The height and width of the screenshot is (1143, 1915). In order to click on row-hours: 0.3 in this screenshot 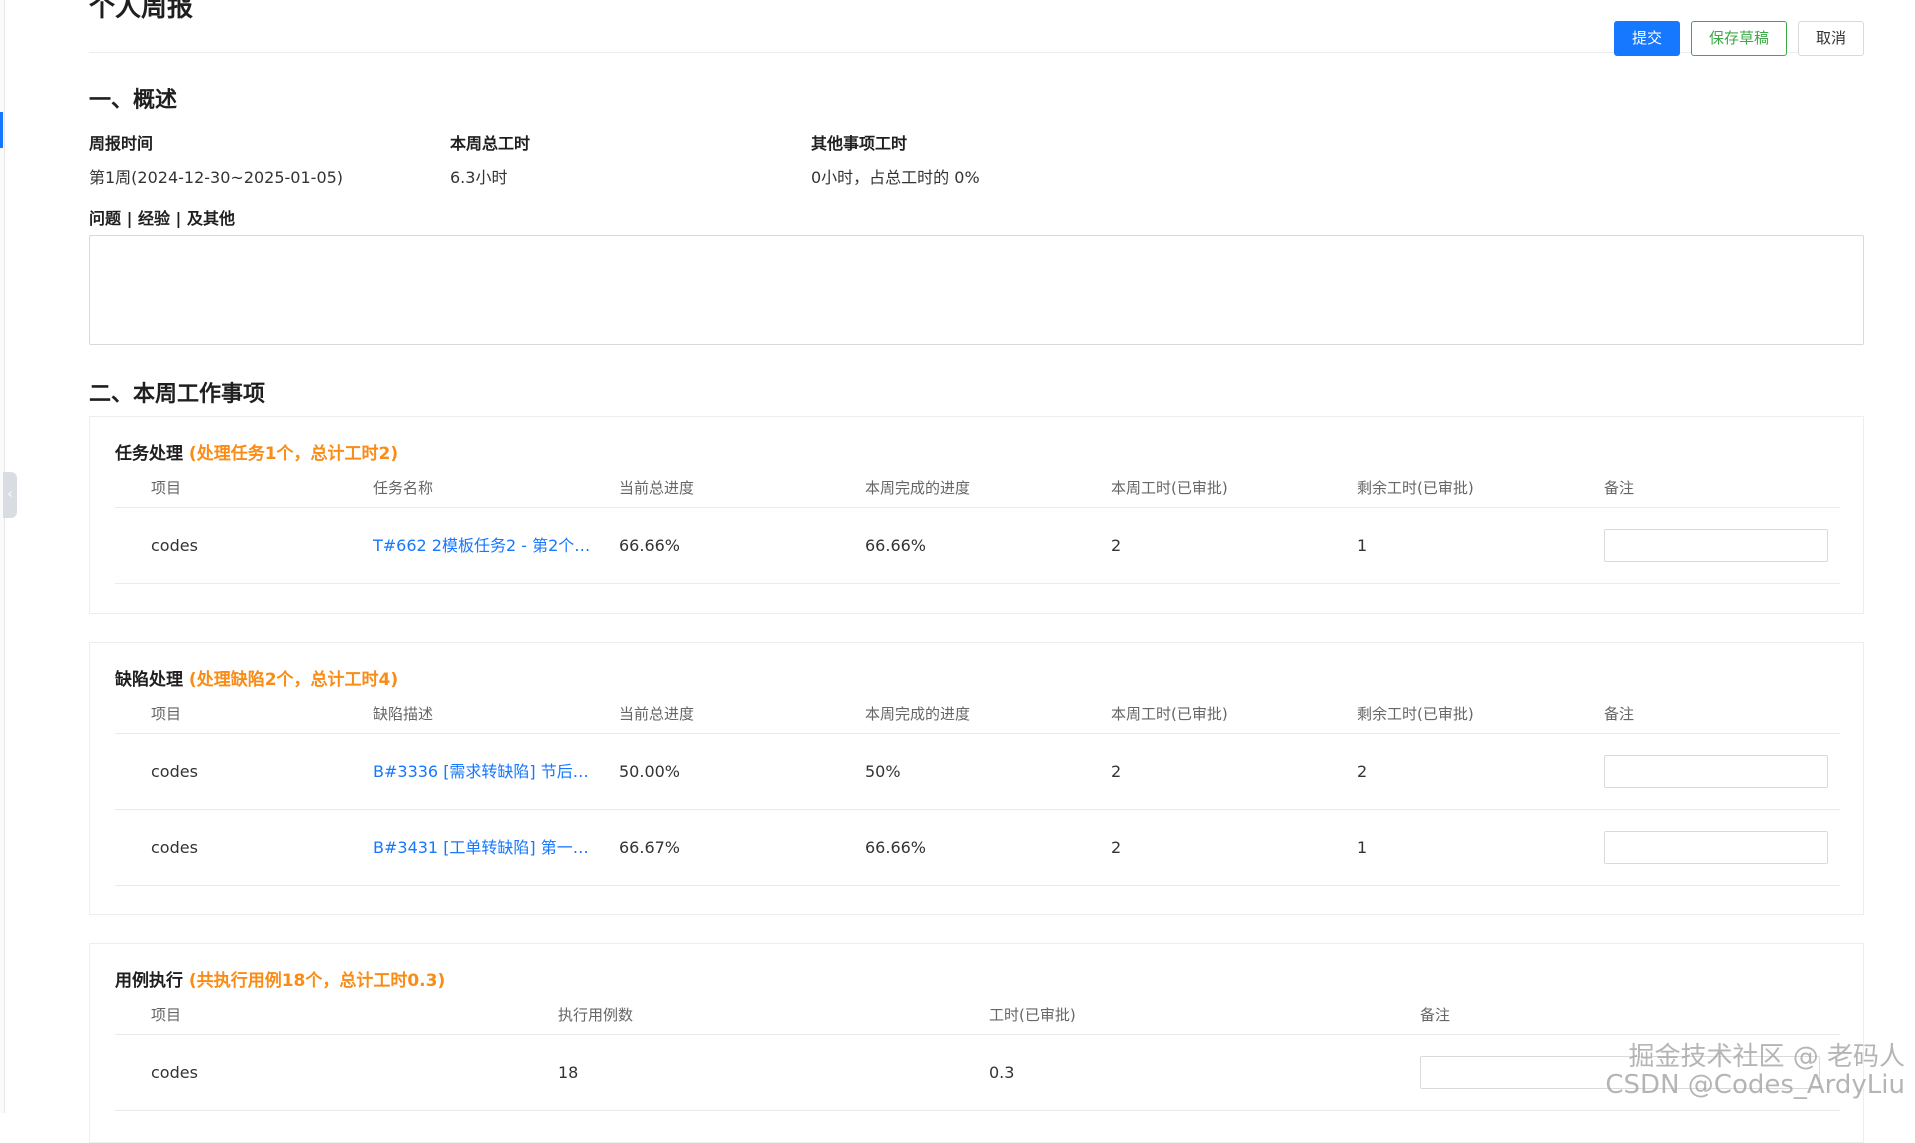, I will do `click(1001, 1073)`.